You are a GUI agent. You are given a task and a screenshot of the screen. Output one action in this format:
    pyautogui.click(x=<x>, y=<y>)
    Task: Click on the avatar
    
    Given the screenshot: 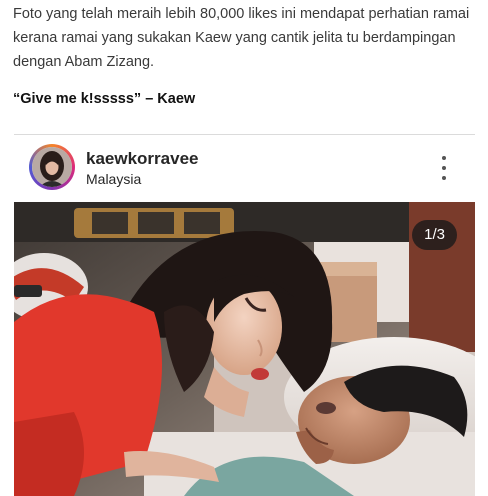 What is the action you would take?
    pyautogui.click(x=52, y=167)
    